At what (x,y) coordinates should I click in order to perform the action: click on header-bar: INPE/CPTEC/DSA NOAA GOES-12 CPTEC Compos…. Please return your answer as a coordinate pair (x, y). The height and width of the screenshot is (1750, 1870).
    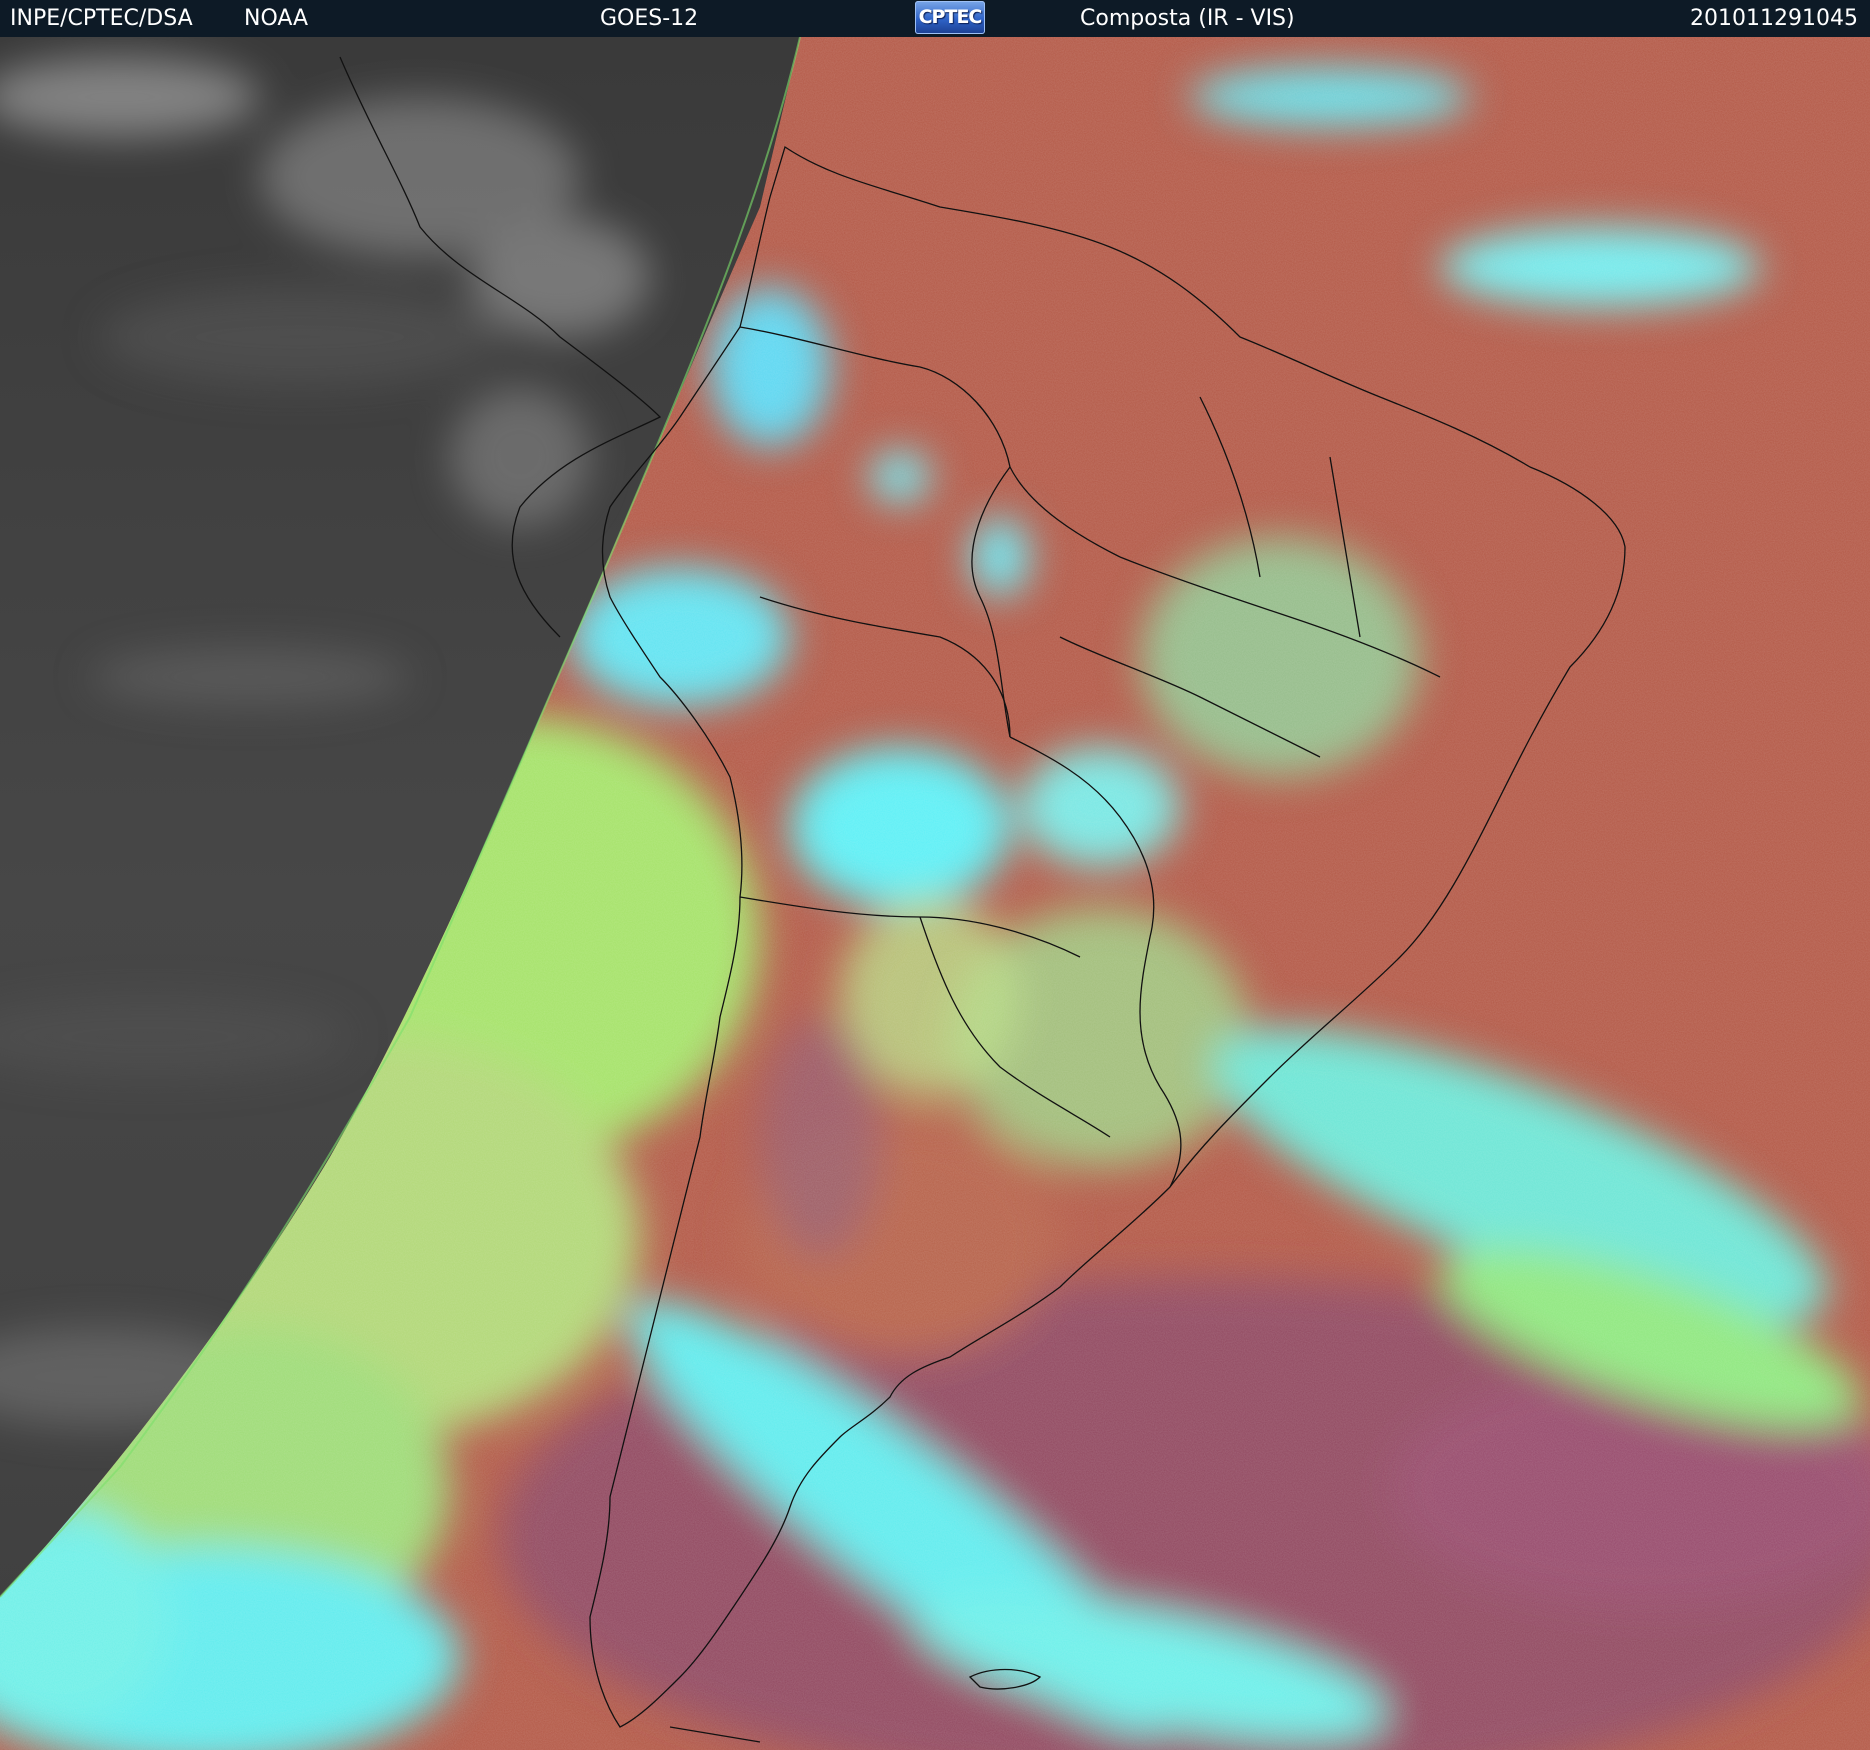
    Looking at the image, I should click on (935, 18).